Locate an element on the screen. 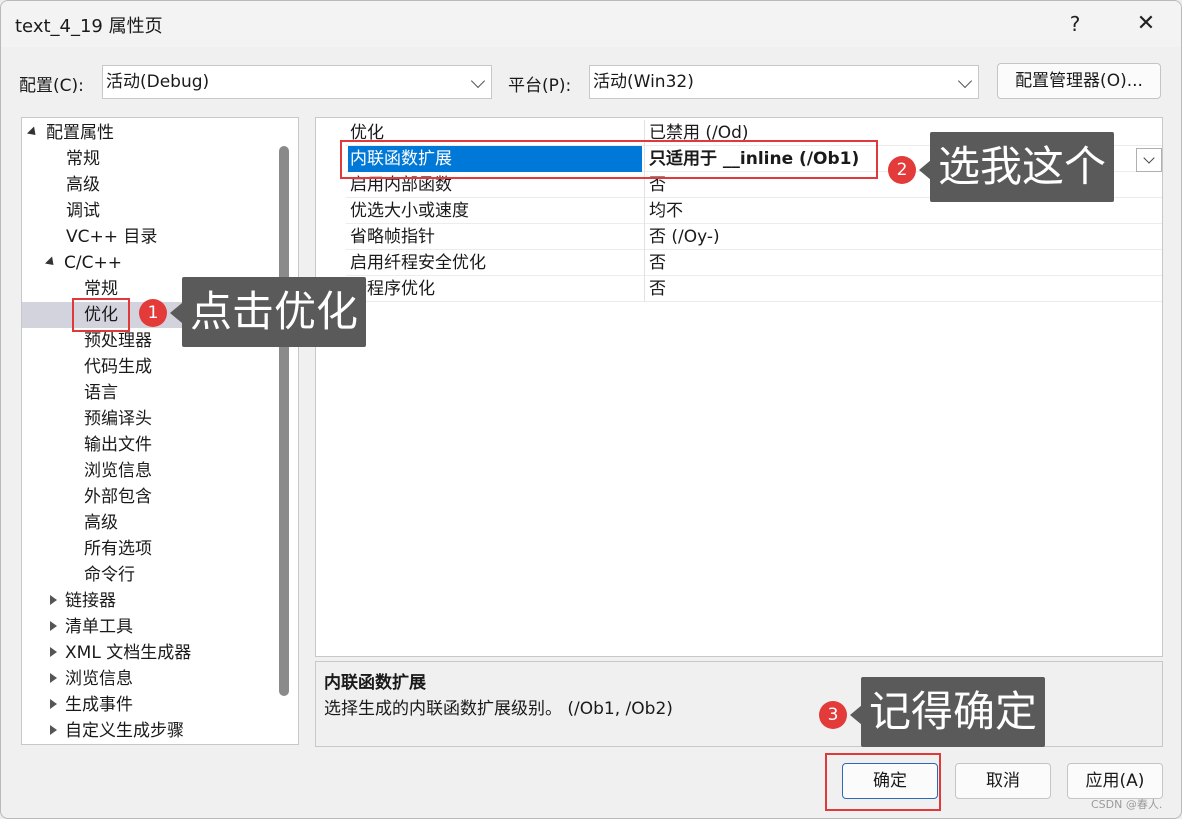  tree-item-browse-information: 浏览信息 is located at coordinates (91, 679).